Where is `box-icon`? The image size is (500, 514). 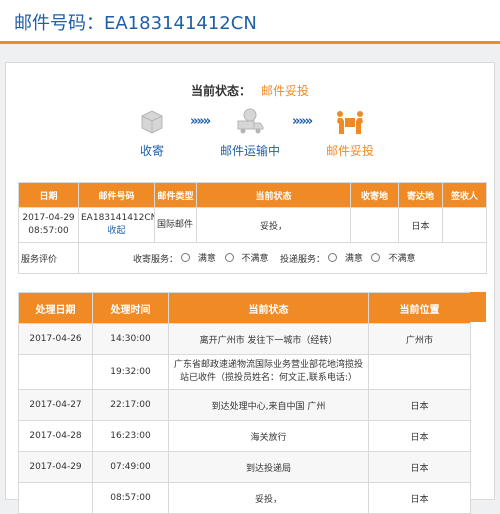 box-icon is located at coordinates (152, 121).